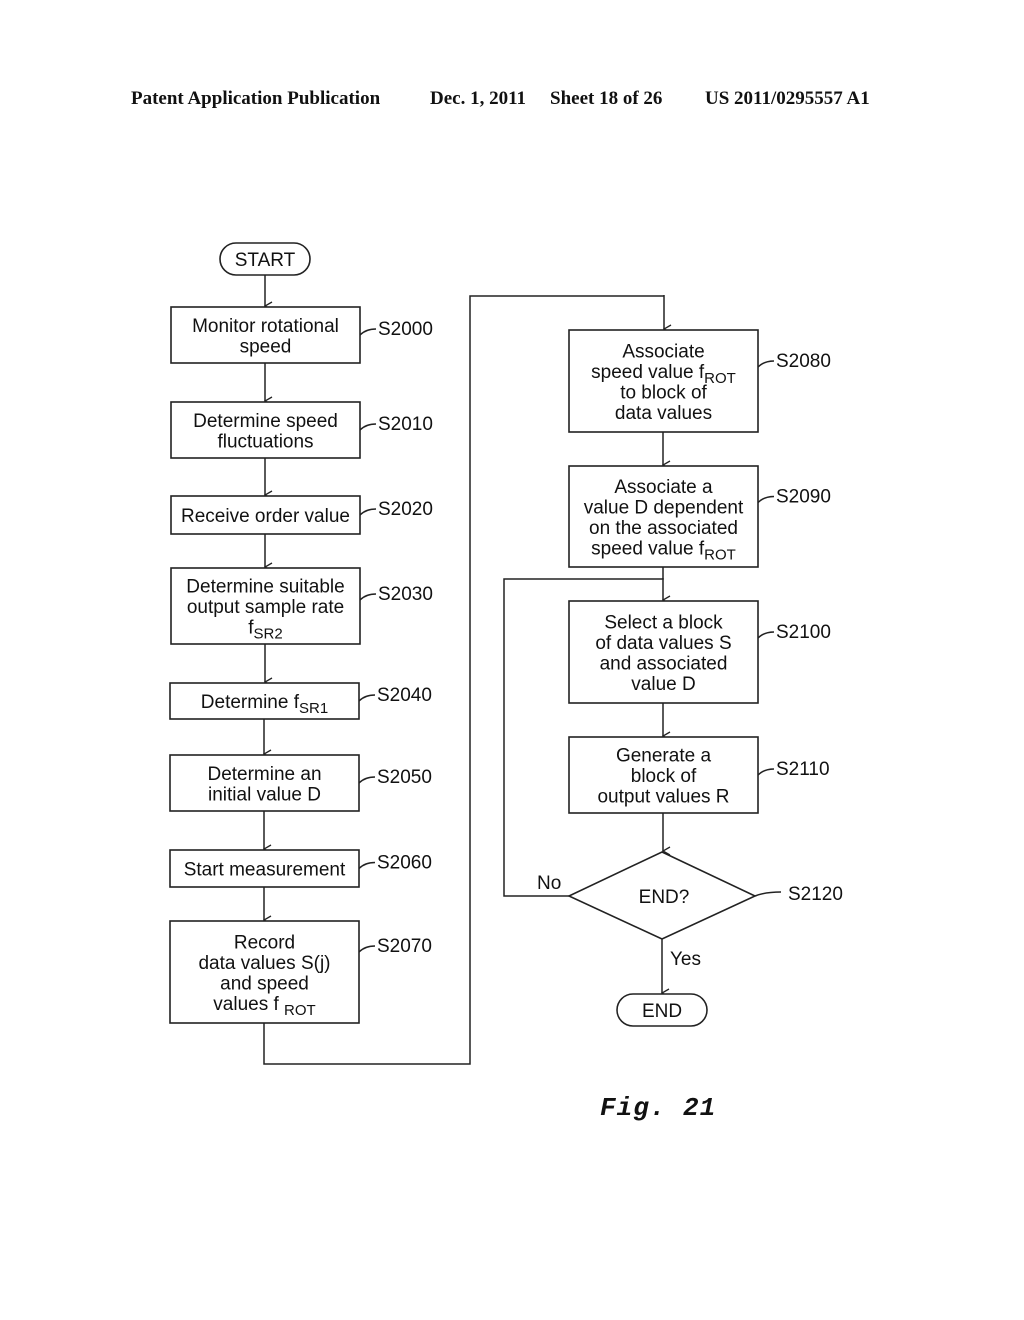  What do you see at coordinates (803, 497) in the screenshot?
I see `step-id-label: S2090` at bounding box center [803, 497].